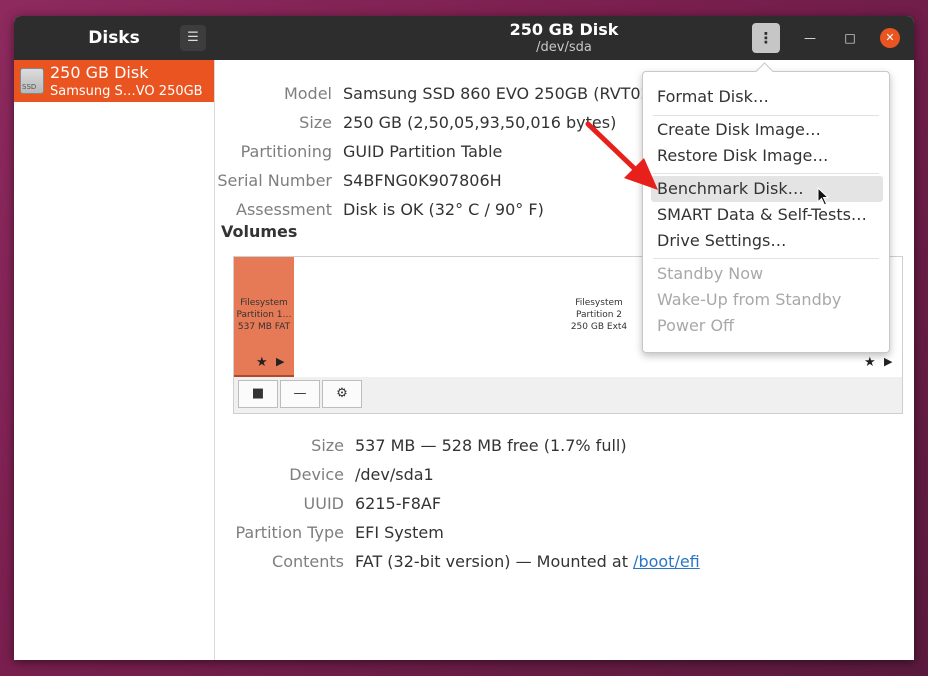  I want to click on red-annotation-arrow-icon, so click(621, 155).